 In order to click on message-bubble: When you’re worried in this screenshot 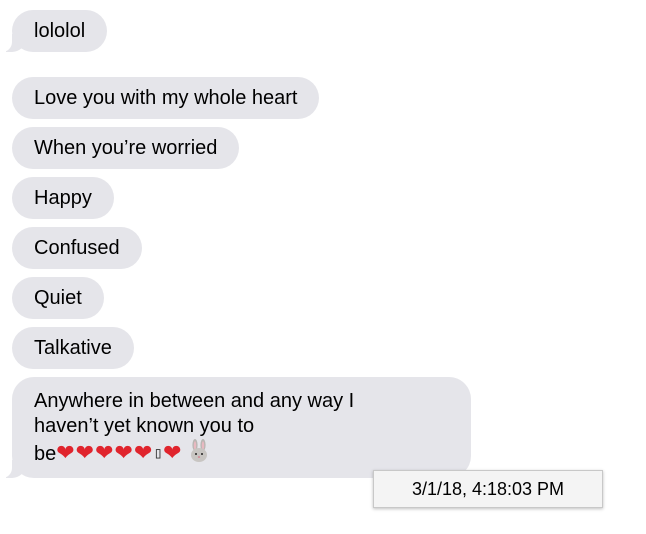, I will do `click(126, 148)`.